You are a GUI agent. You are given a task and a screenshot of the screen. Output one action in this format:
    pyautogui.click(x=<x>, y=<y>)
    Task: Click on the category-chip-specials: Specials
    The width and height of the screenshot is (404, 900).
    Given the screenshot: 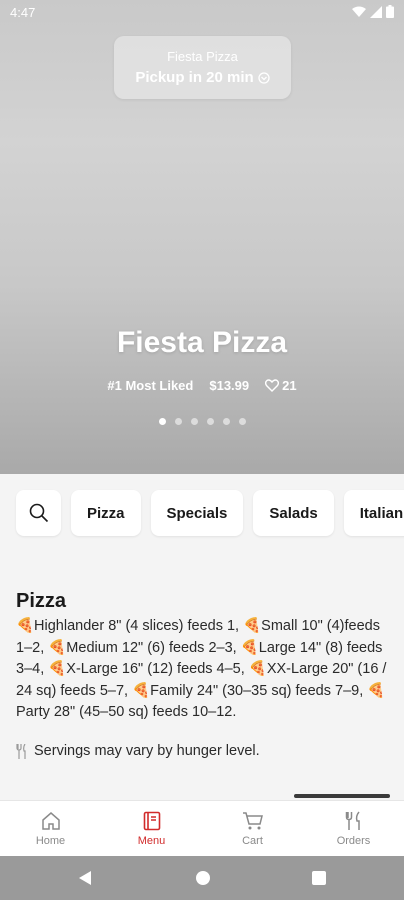 What is the action you would take?
    pyautogui.click(x=197, y=513)
    